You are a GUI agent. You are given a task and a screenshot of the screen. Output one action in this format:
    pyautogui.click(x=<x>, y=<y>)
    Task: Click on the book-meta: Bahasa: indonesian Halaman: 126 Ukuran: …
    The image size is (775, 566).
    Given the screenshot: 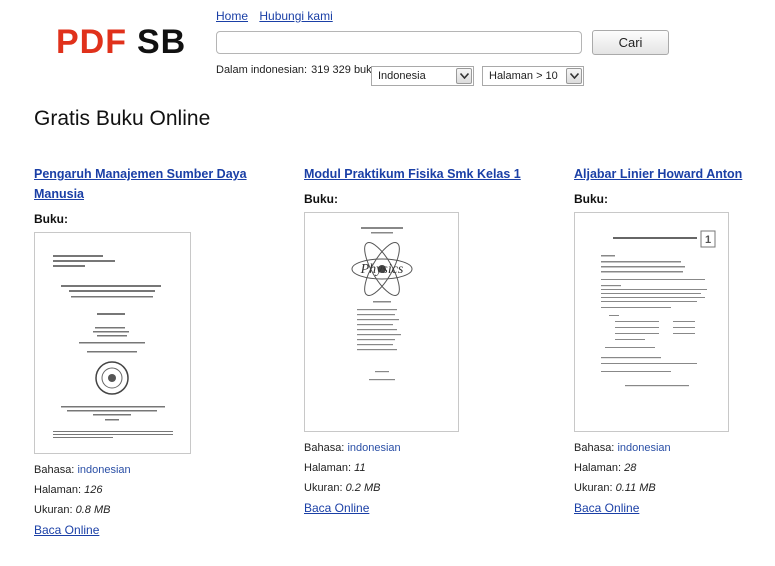 What is the action you would take?
    pyautogui.click(x=144, y=500)
    